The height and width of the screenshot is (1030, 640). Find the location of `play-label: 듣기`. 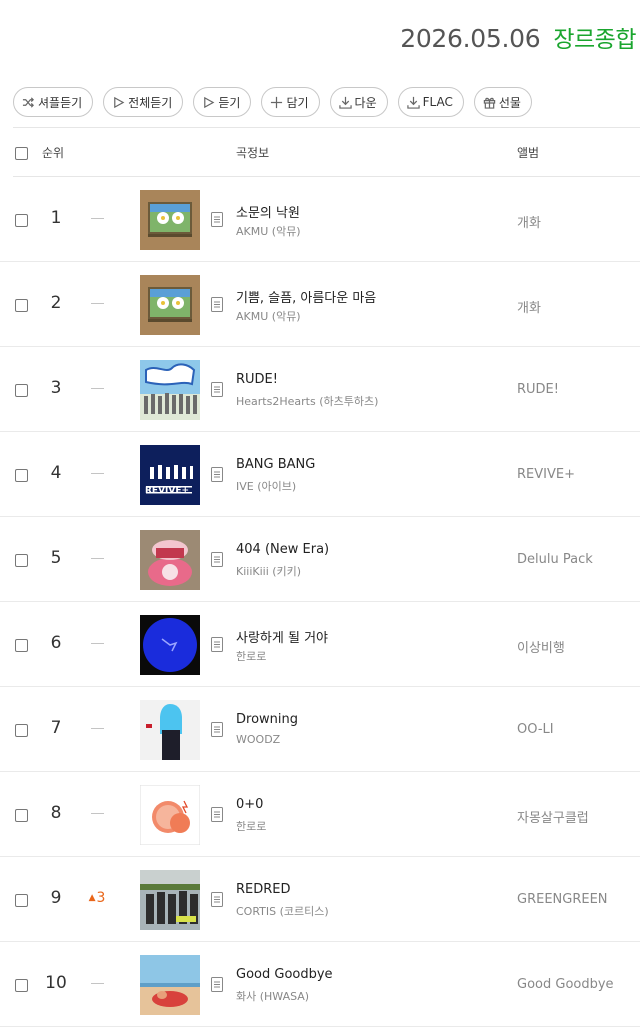

play-label: 듣기 is located at coordinates (229, 102).